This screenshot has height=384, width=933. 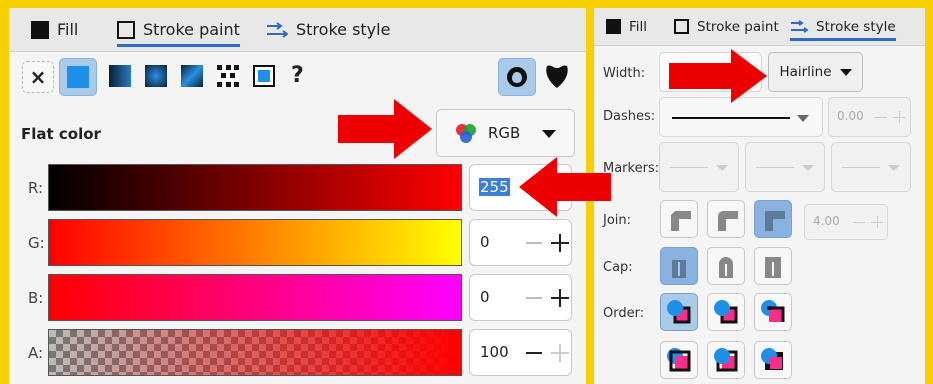 What do you see at coordinates (494, 352) in the screenshot?
I see `alpha-channel-value: 100` at bounding box center [494, 352].